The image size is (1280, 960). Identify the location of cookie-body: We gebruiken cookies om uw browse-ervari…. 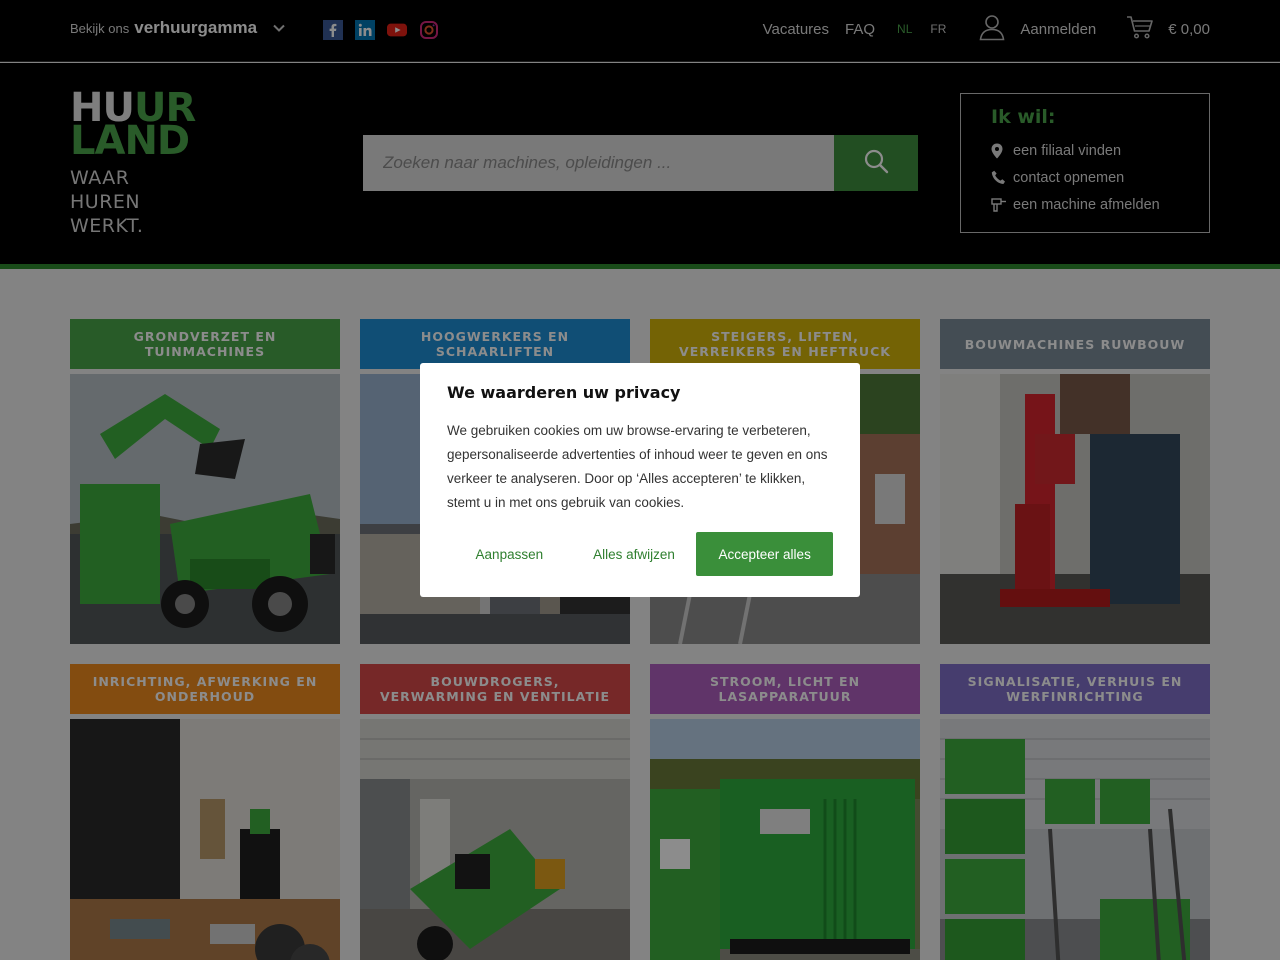
(637, 466).